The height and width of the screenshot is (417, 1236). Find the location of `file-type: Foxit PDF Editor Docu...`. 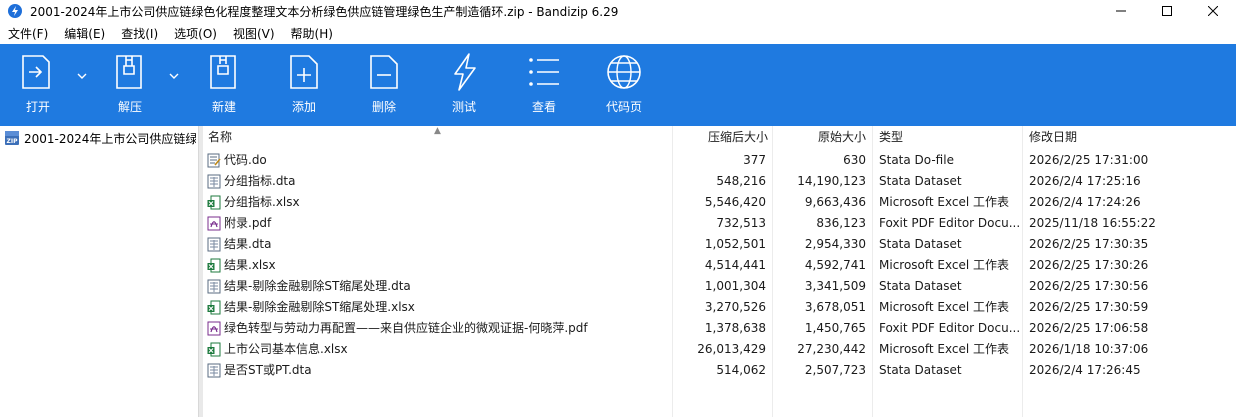

file-type: Foxit PDF Editor Docu... is located at coordinates (949, 328).